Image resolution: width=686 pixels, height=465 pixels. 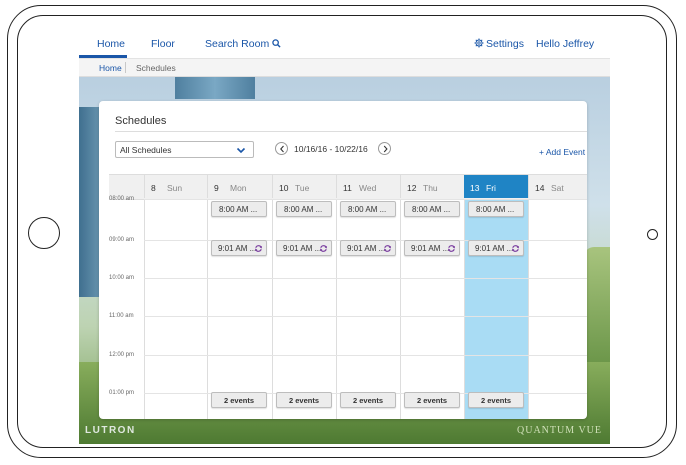 I want to click on time-label: 08:00 am, so click(x=122, y=199).